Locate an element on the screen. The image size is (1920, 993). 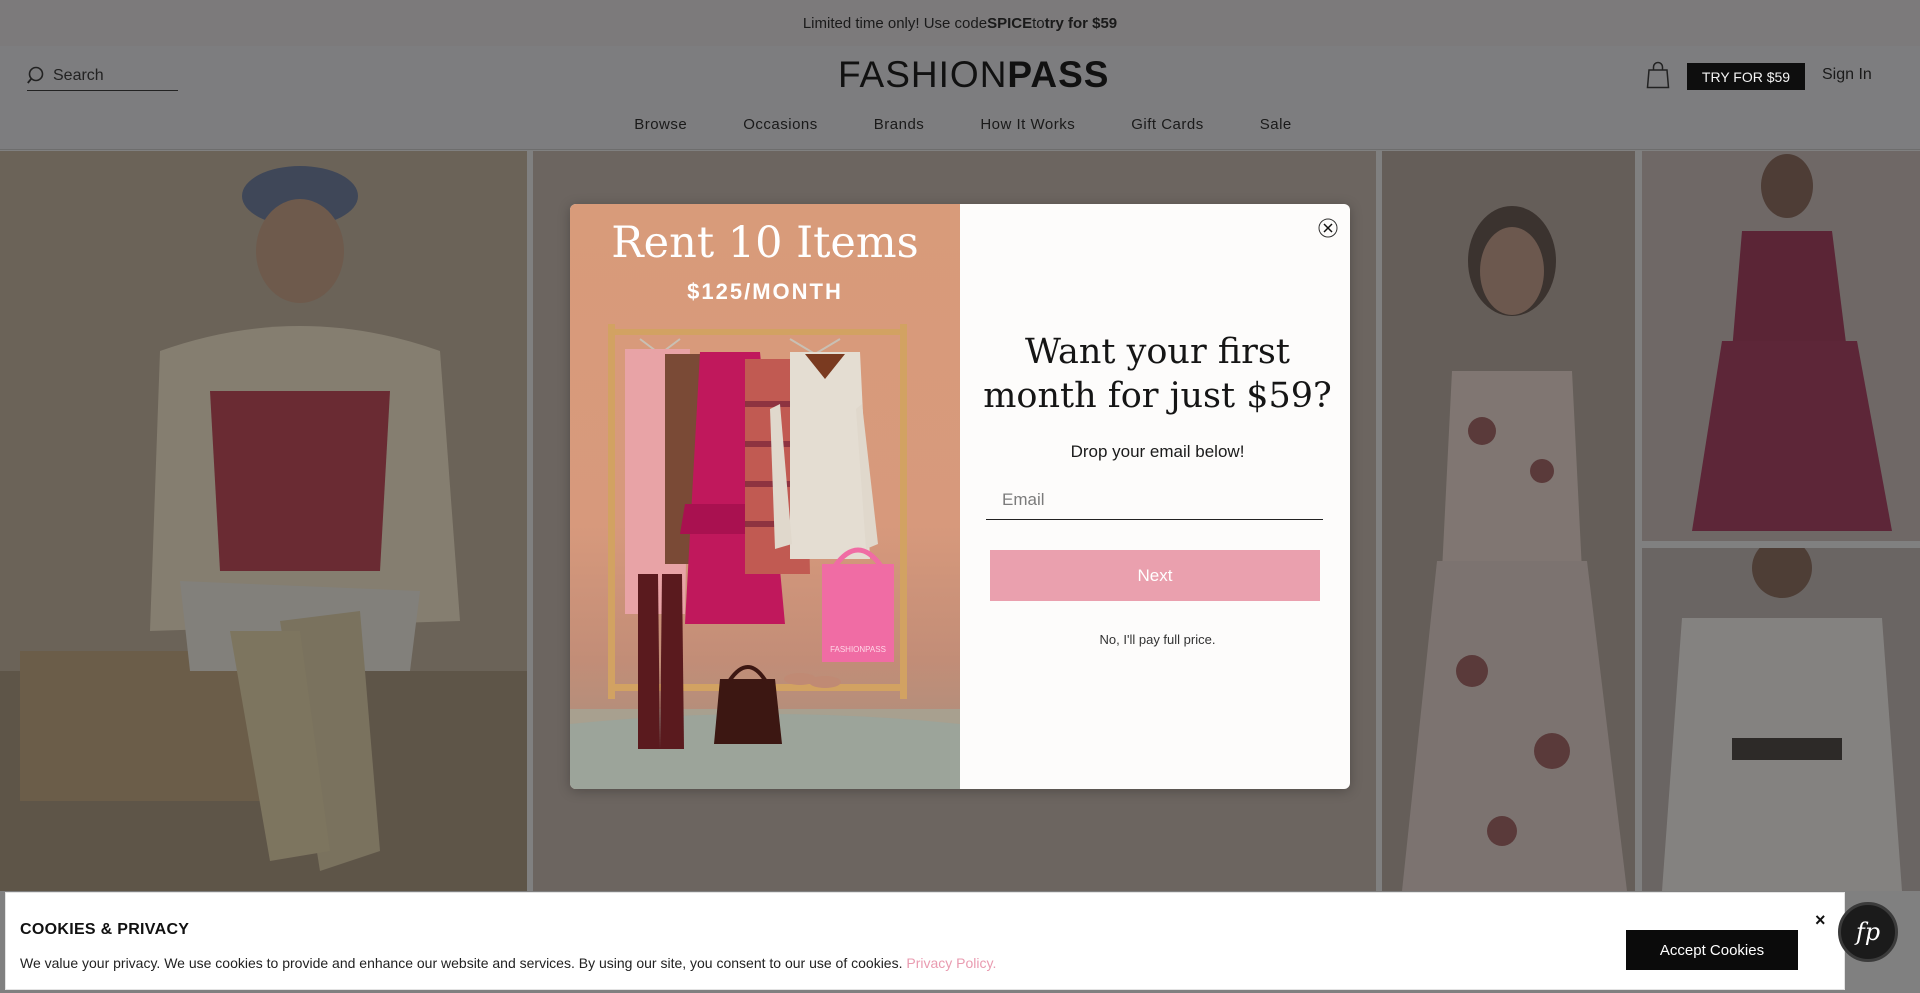
hero-photo-floral-dress is located at coordinates (1508, 521).